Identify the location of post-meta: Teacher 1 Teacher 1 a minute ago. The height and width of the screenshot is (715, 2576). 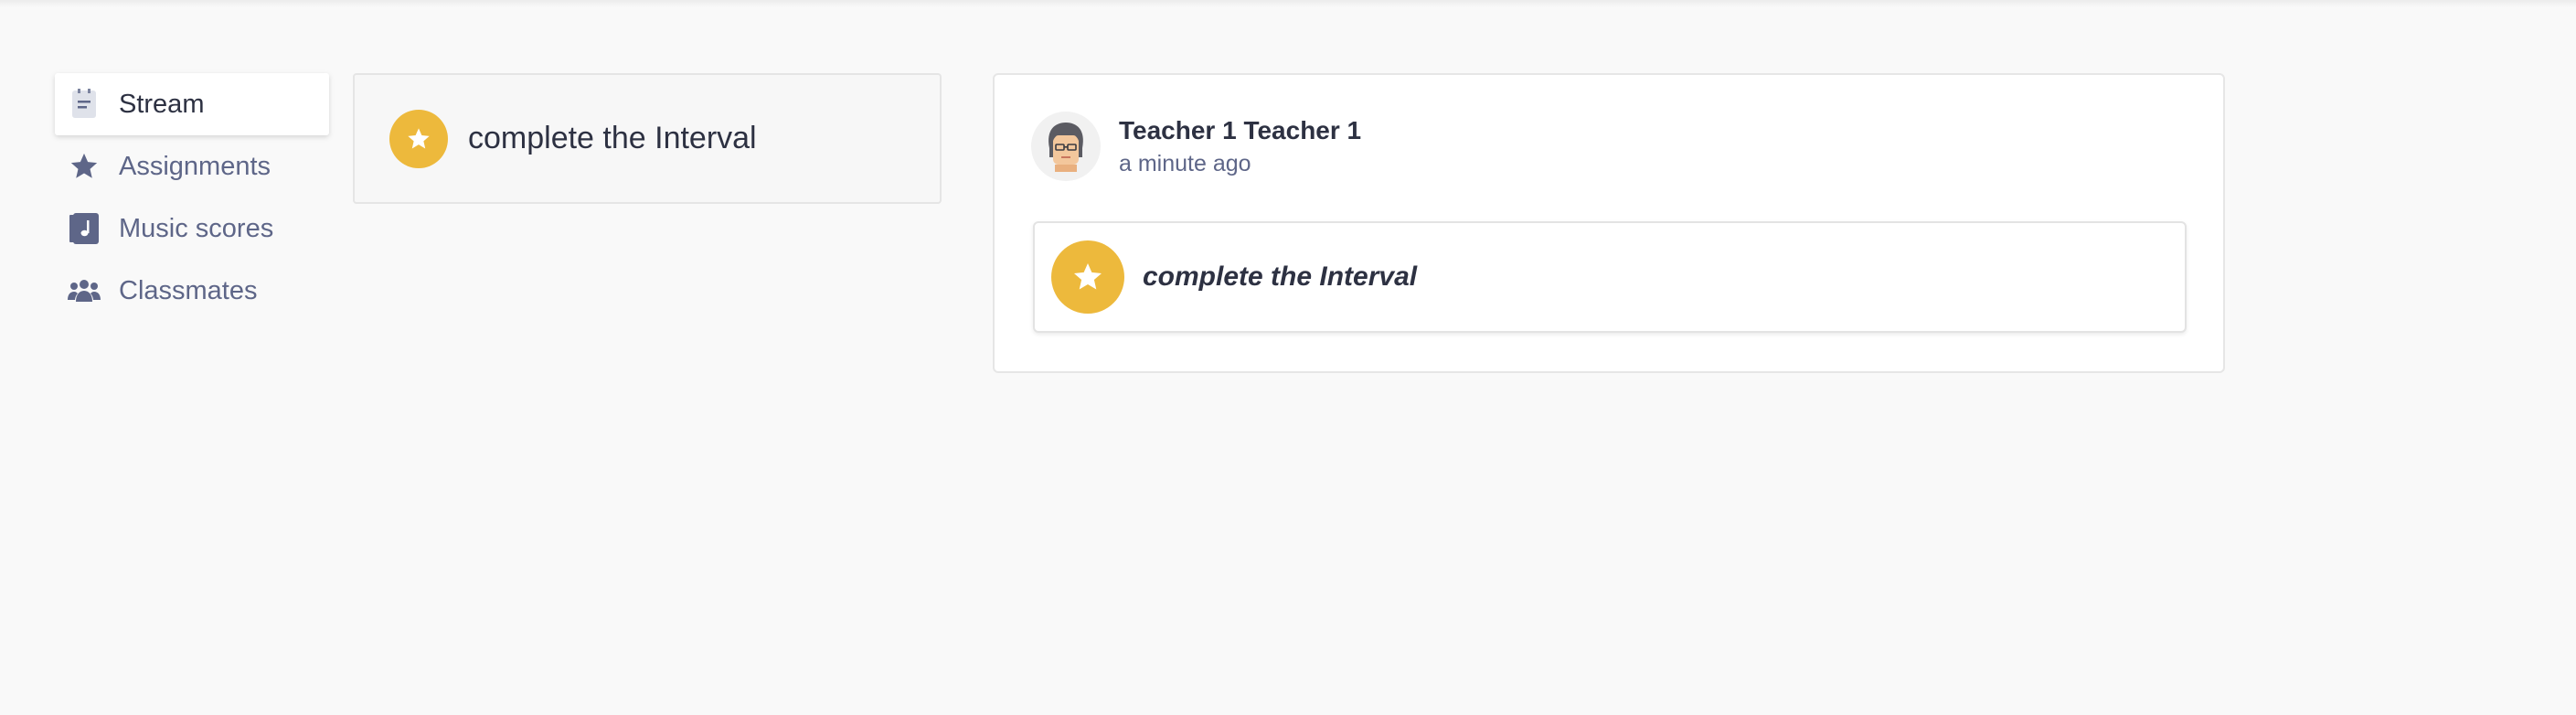
(1240, 147).